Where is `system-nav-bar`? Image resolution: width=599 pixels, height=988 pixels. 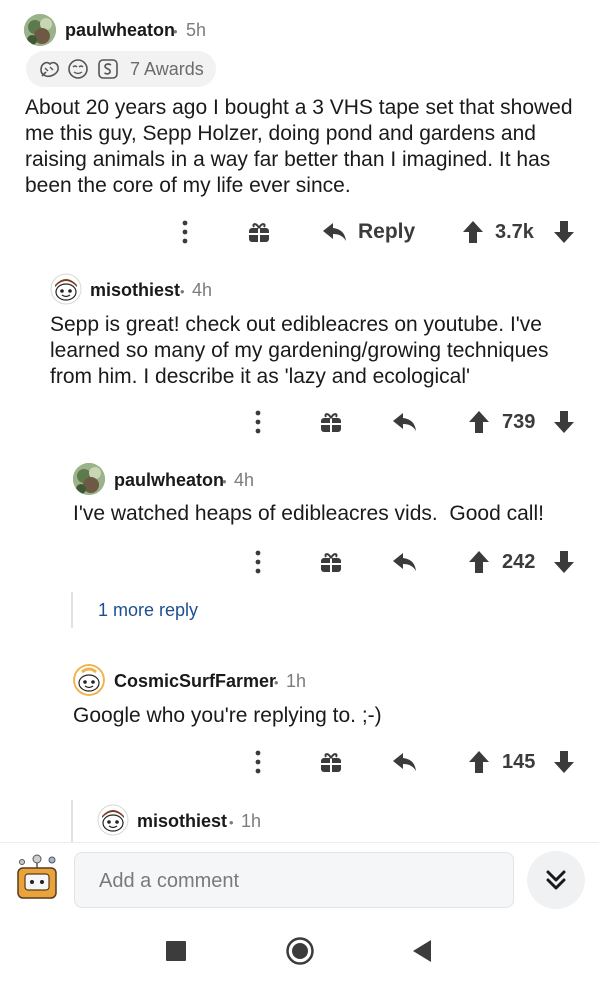
system-nav-bar is located at coordinates (299, 953).